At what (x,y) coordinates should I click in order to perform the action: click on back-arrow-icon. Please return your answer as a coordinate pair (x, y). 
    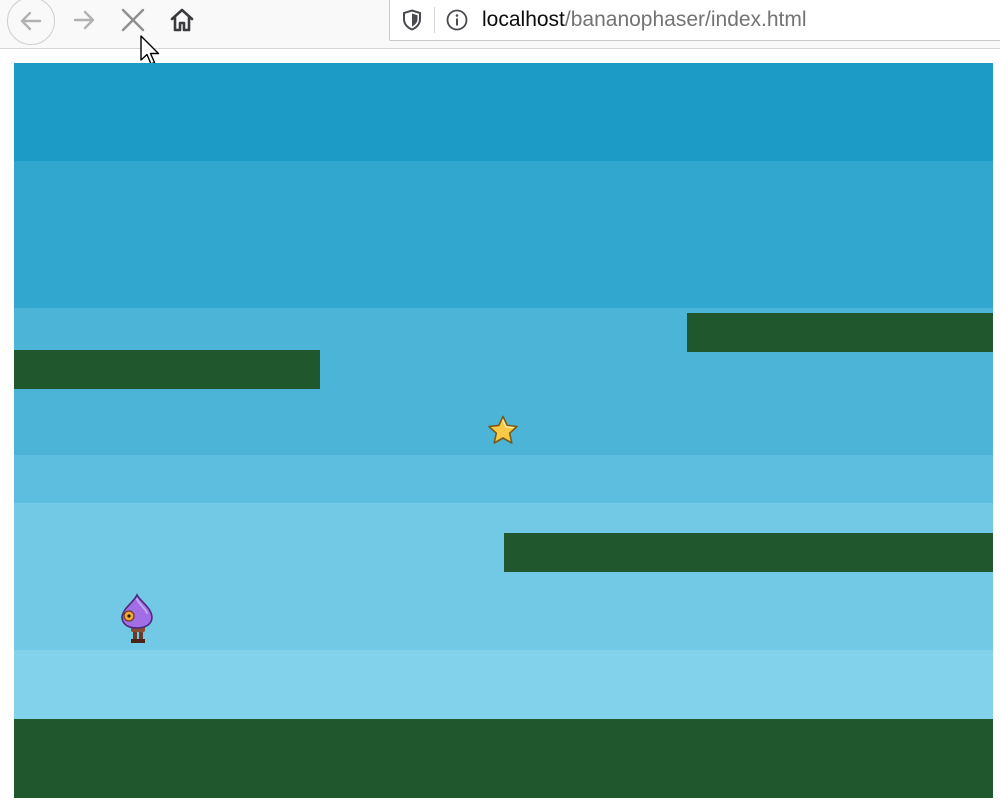
    Looking at the image, I should click on (31, 21).